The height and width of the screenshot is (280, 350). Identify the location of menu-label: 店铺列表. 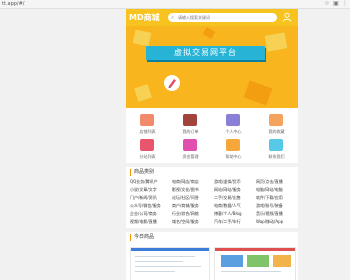
(147, 131).